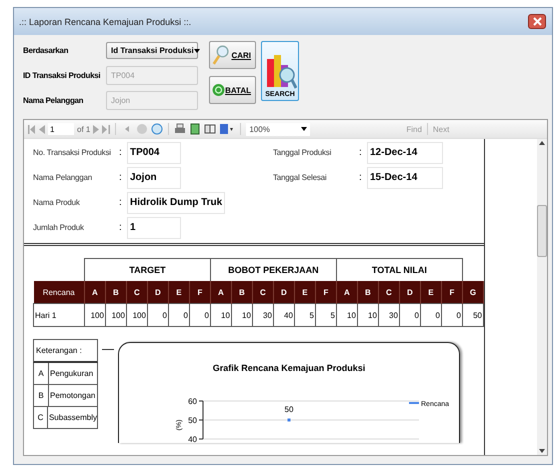 This screenshot has width=557, height=470. I want to click on scroll-down-icon, so click(542, 451).